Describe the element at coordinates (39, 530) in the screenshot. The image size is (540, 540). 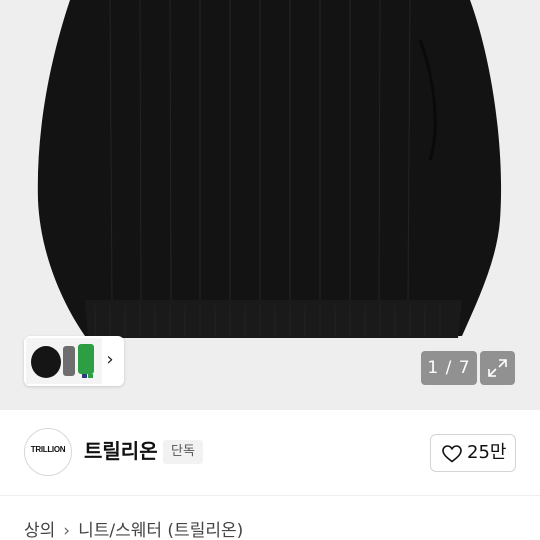
I see `breadcrumb-item-category: 상의` at that location.